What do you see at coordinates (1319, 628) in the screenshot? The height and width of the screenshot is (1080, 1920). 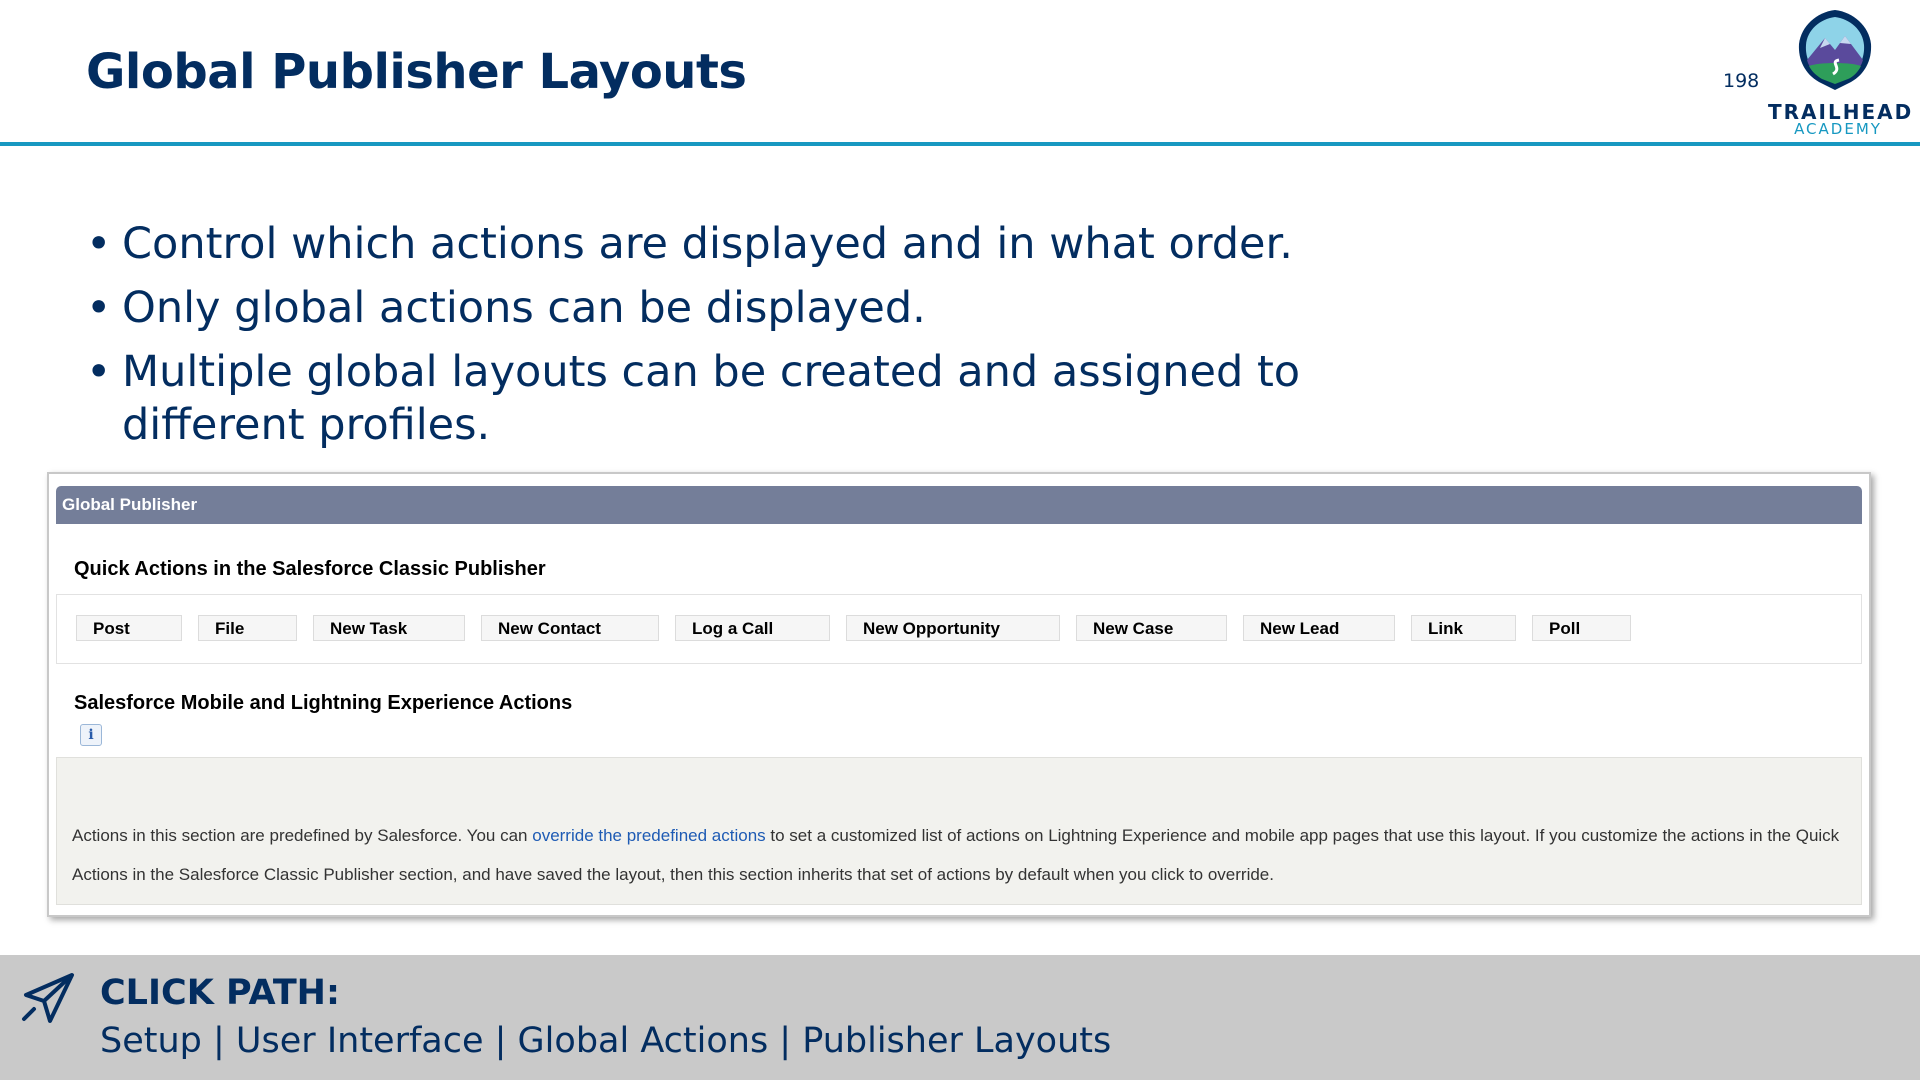 I see `action-new-lead: New Lead` at bounding box center [1319, 628].